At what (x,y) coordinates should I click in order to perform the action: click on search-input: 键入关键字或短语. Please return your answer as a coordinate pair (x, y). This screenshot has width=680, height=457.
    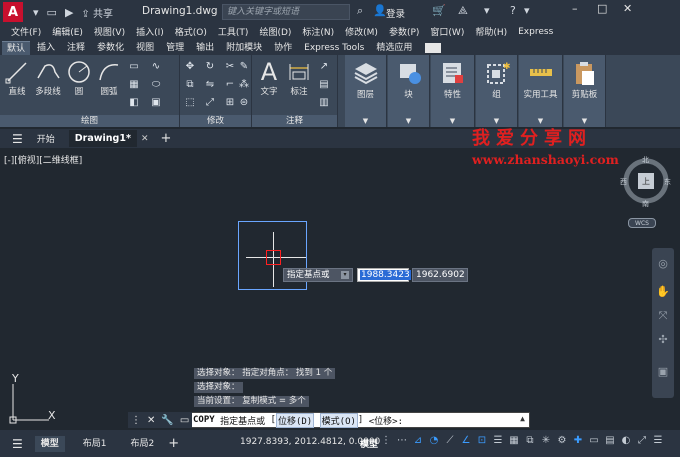
    Looking at the image, I should click on (286, 12).